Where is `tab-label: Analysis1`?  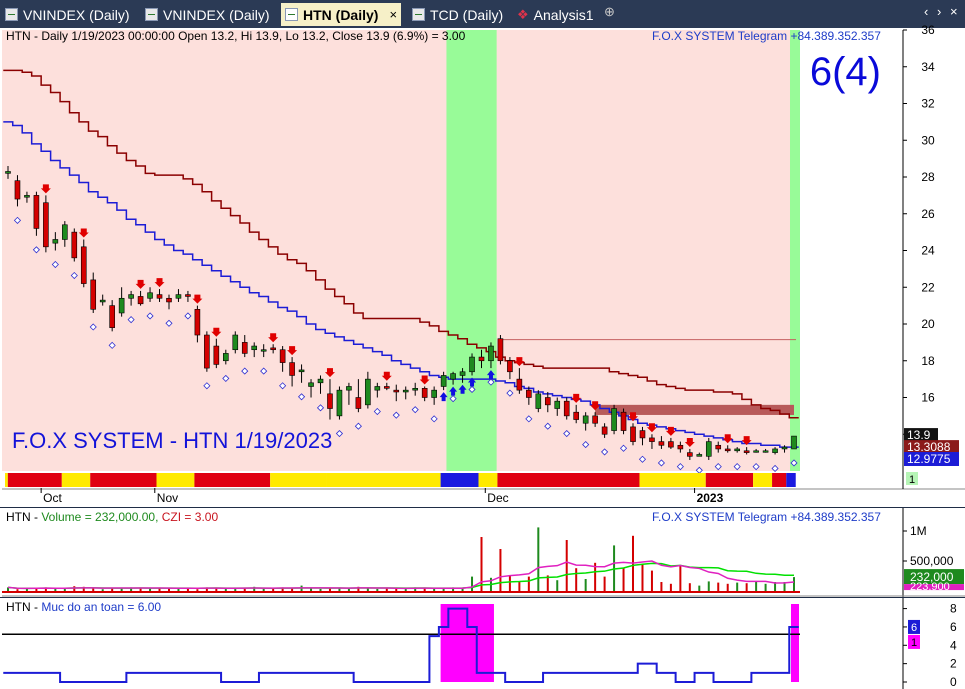 tab-label: Analysis1 is located at coordinates (563, 14).